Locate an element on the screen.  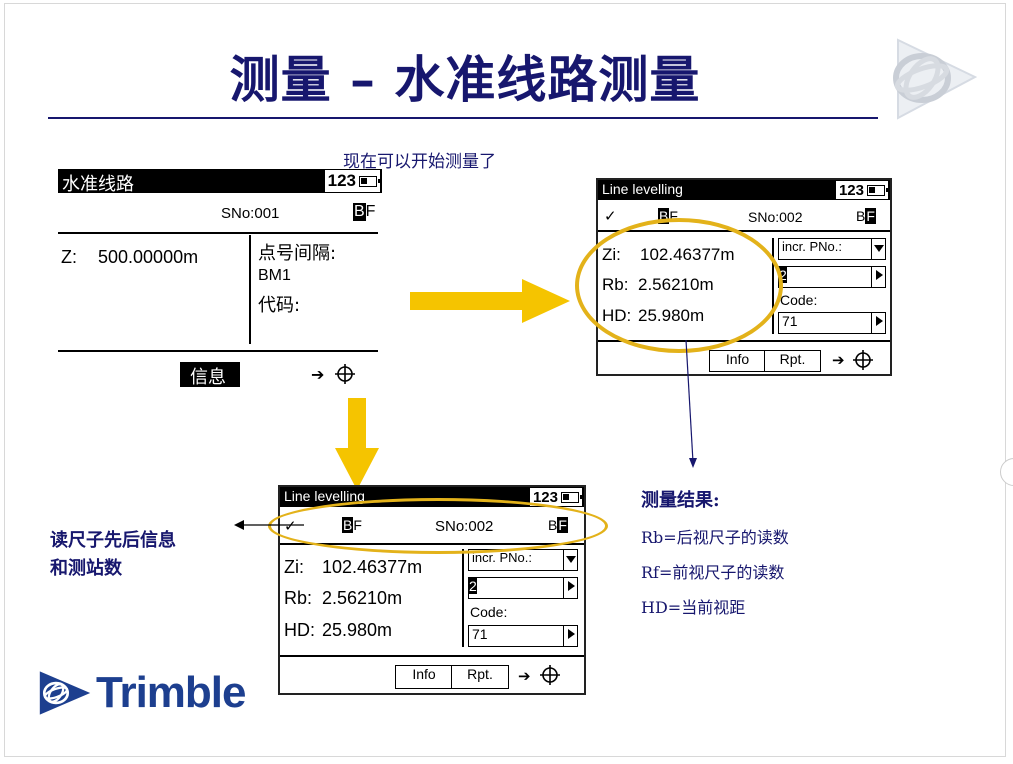
left-note-line1: 读尺子先后信息 is located at coordinates (113, 540).